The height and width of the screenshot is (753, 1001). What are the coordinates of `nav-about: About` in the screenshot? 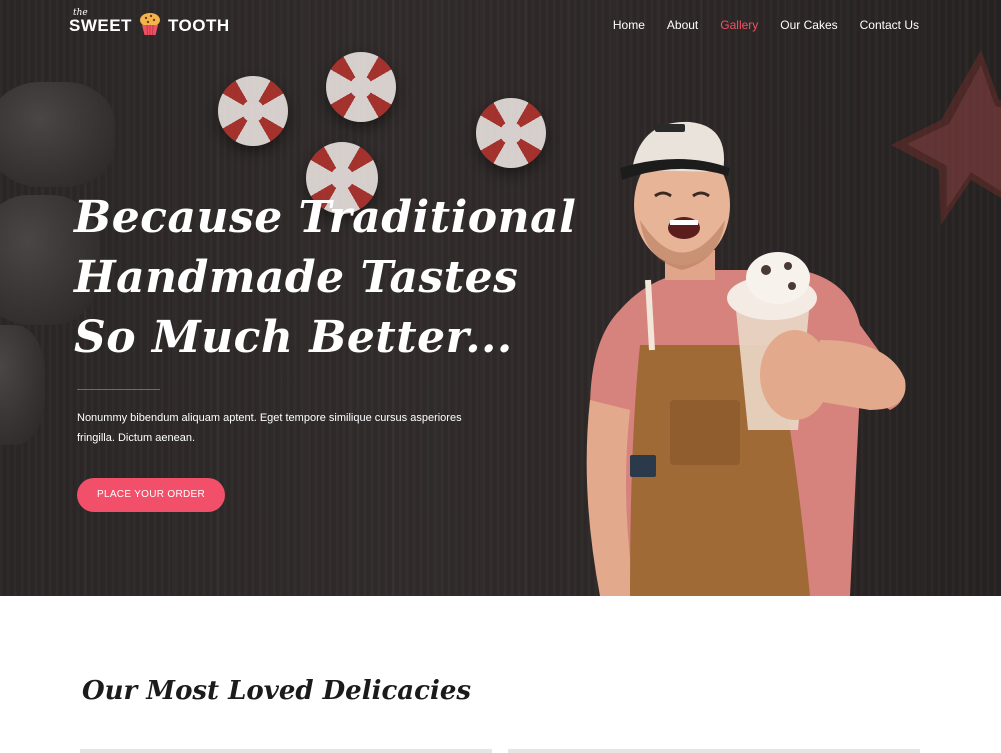 It's located at (682, 25).